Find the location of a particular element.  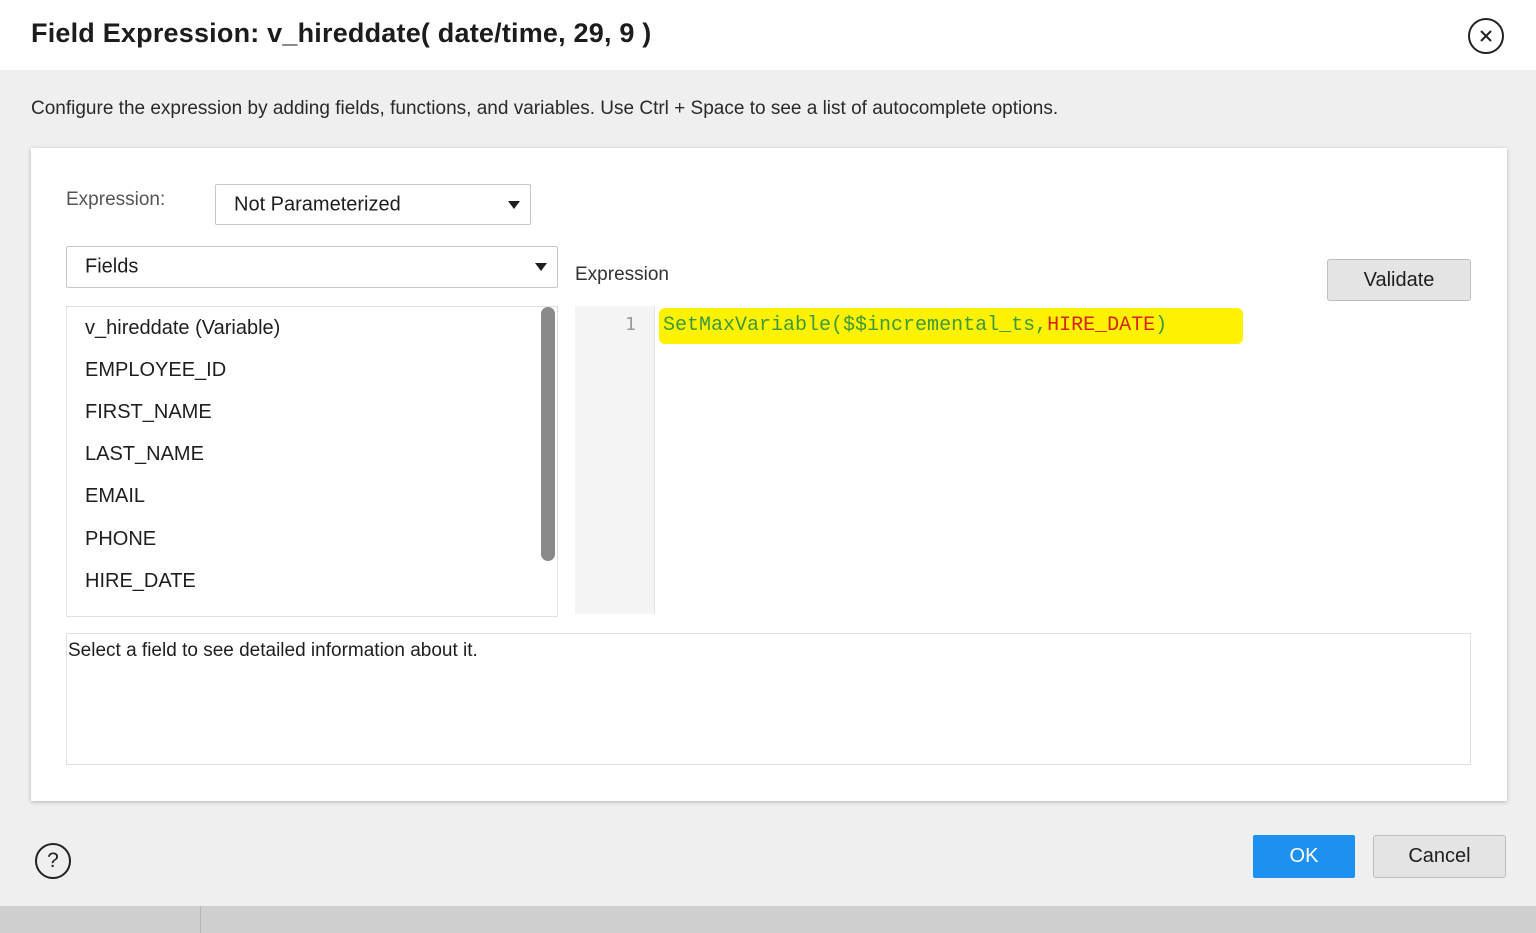

expression-editor-label: Expression is located at coordinates (622, 274).